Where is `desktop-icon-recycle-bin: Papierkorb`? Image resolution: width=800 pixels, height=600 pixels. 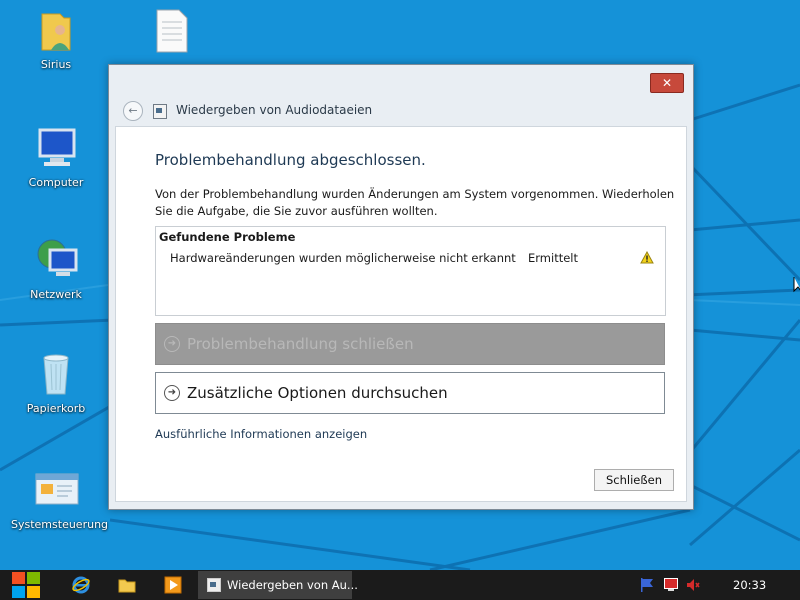 desktop-icon-recycle-bin: Papierkorb is located at coordinates (56, 382).